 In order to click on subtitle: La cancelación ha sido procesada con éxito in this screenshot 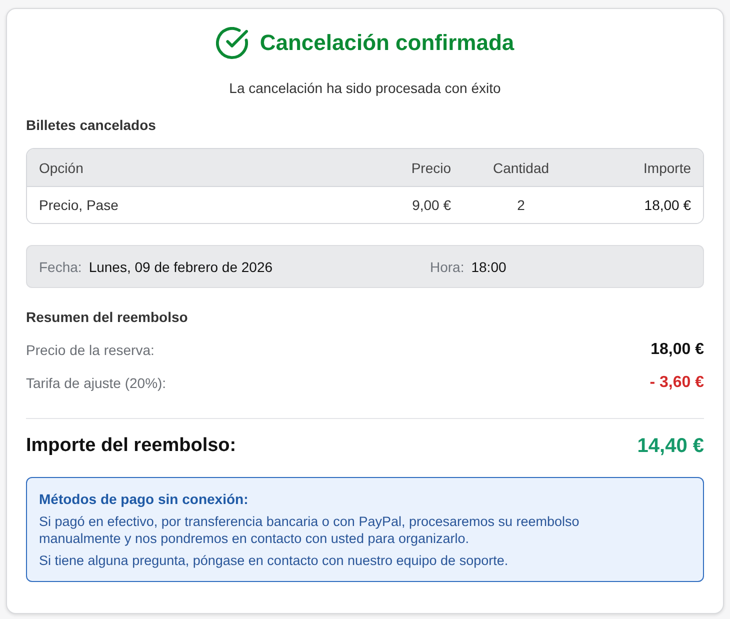, I will do `click(365, 88)`.